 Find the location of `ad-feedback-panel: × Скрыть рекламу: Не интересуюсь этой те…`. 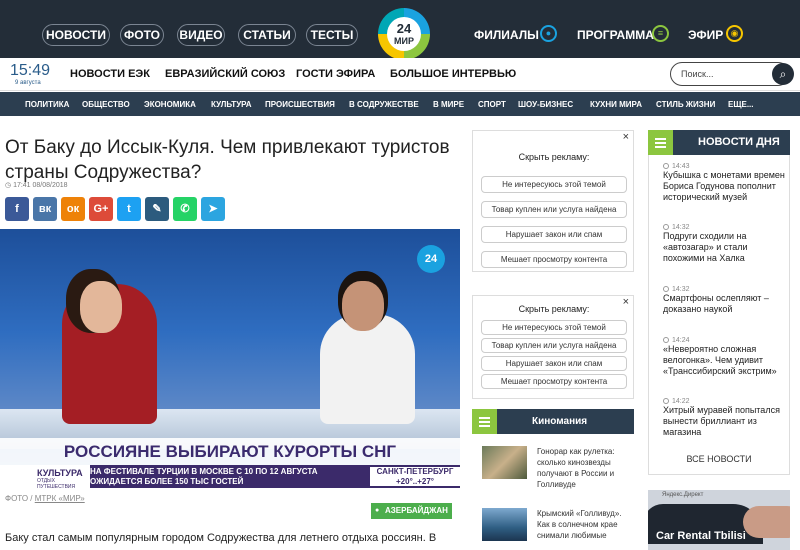

ad-feedback-panel: × Скрыть рекламу: Не интересуюсь этой те… is located at coordinates (553, 201).